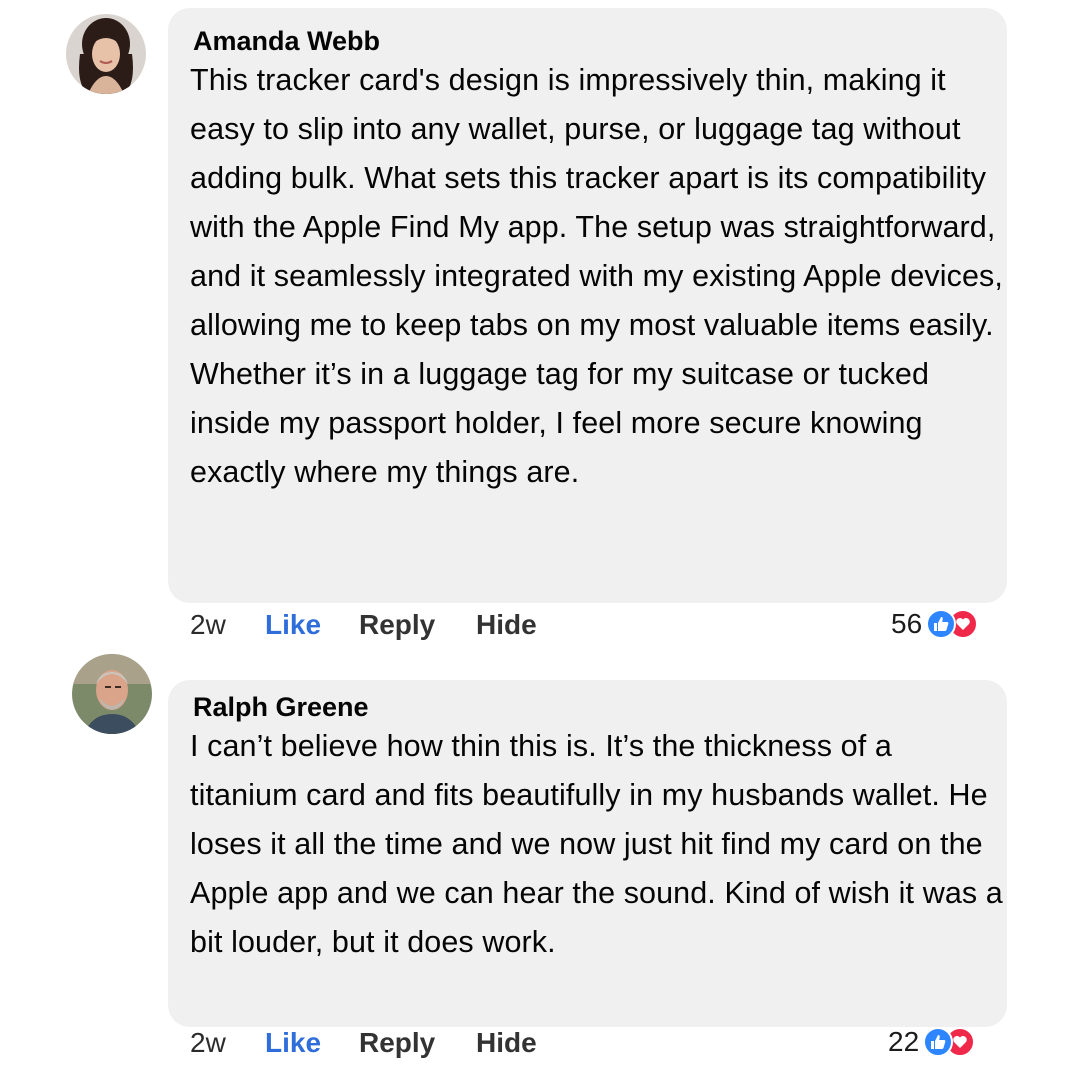  I want to click on comment-author: Amanda Webb, so click(590, 41).